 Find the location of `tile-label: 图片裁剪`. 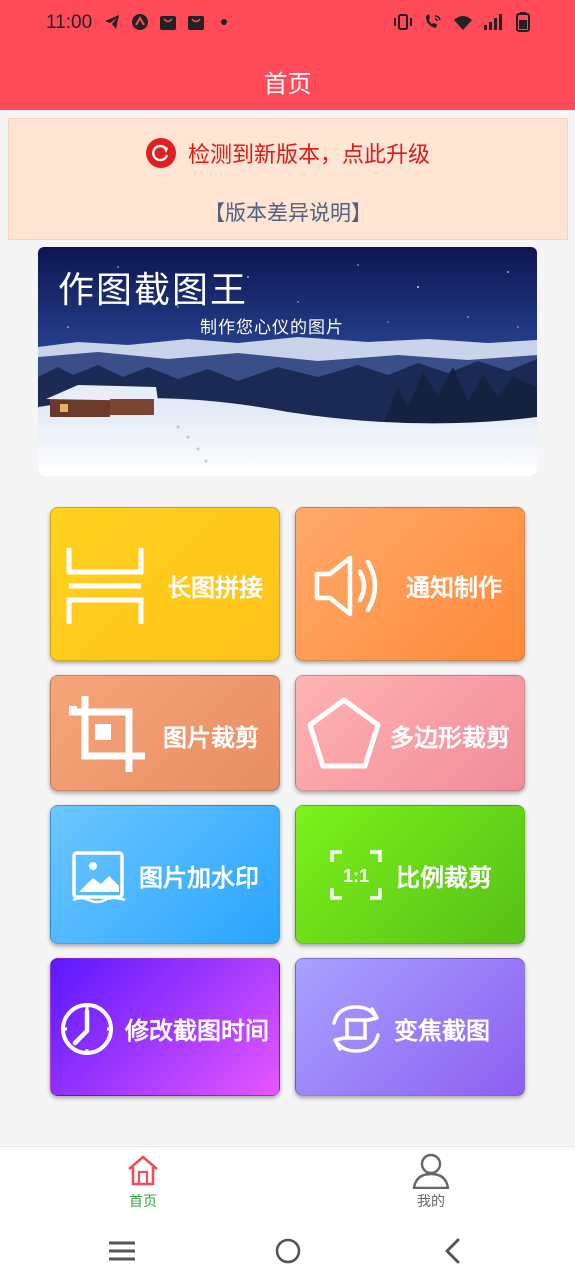

tile-label: 图片裁剪 is located at coordinates (211, 738).